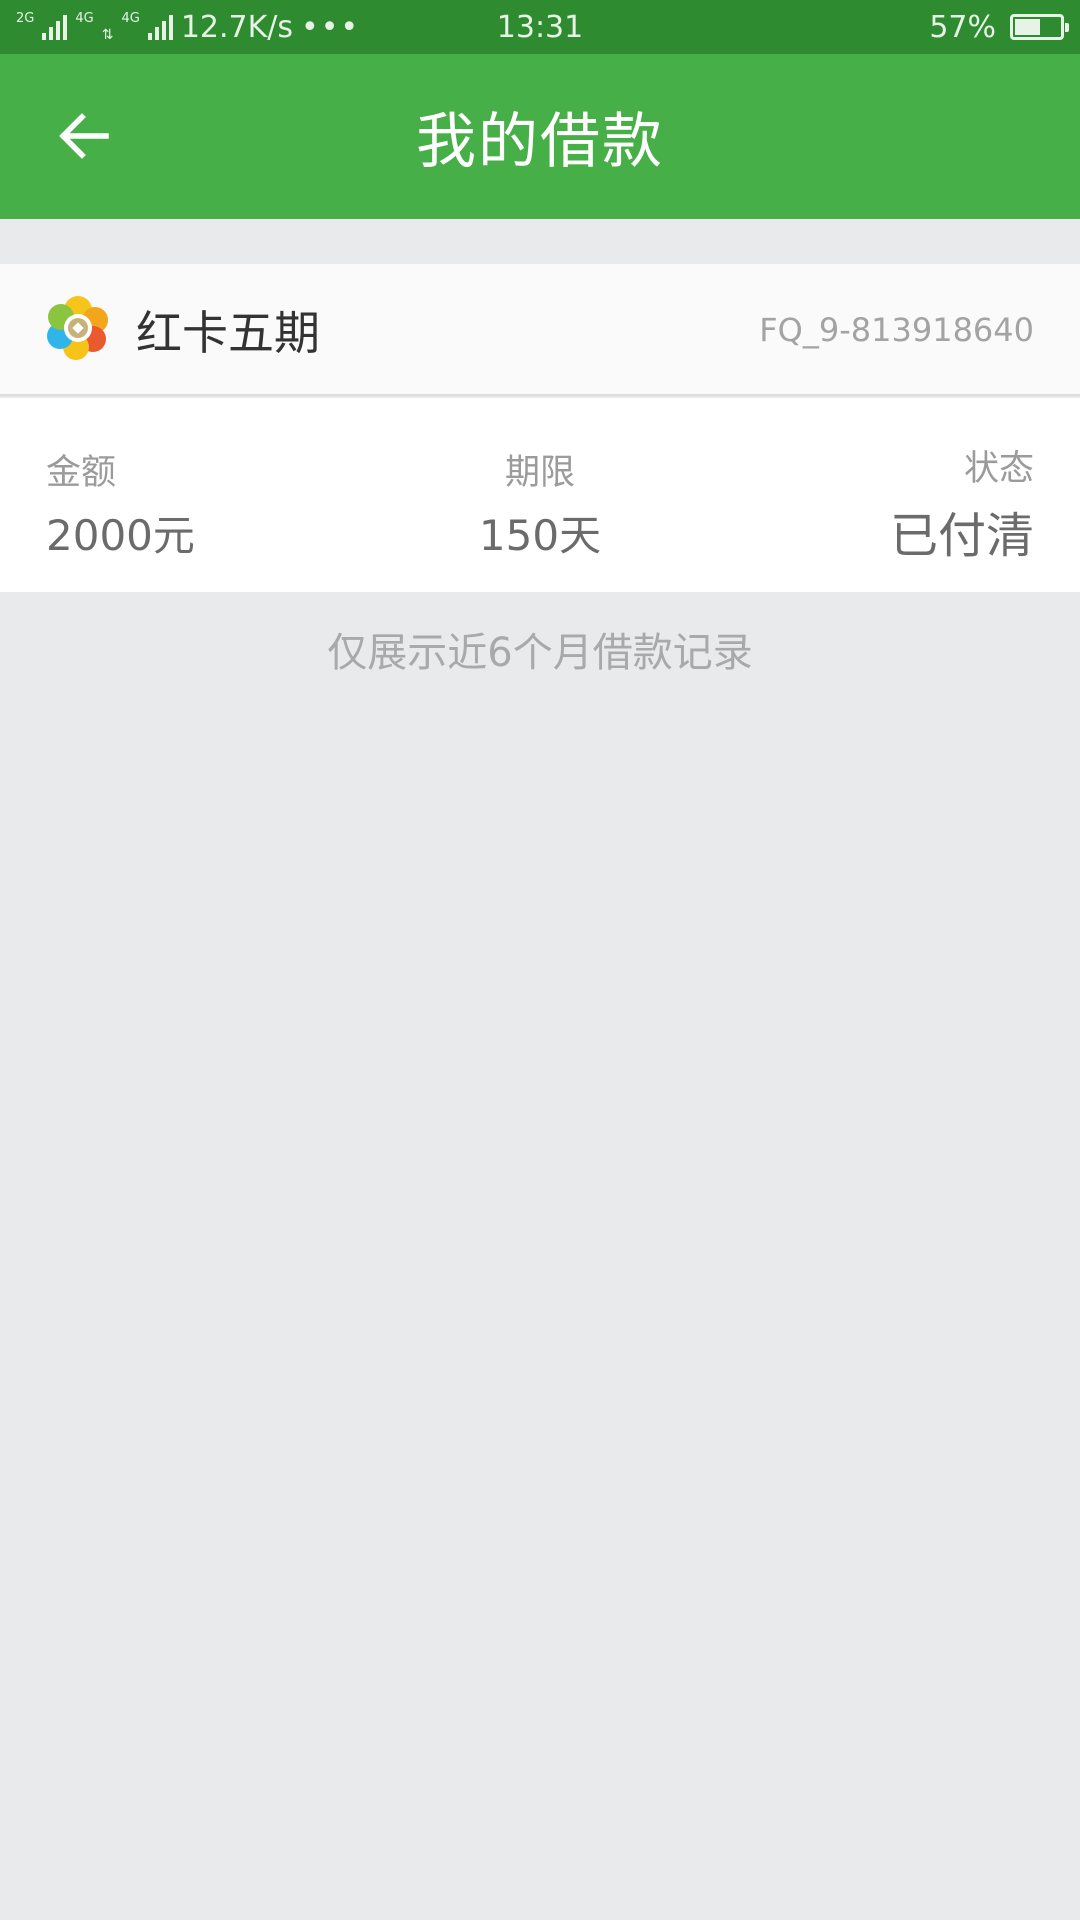 This screenshot has height=1920, width=1080. I want to click on battery-nub, so click(1067, 27).